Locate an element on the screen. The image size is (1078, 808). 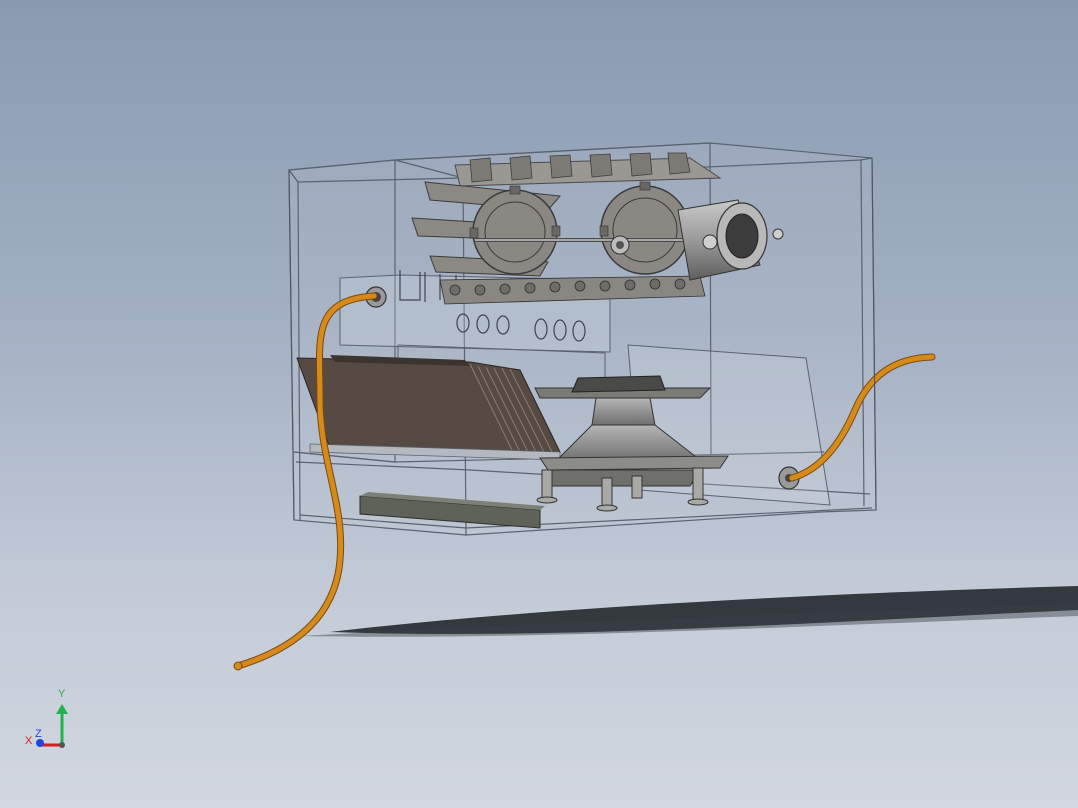
triad-z-label: Z is located at coordinates (38, 734).